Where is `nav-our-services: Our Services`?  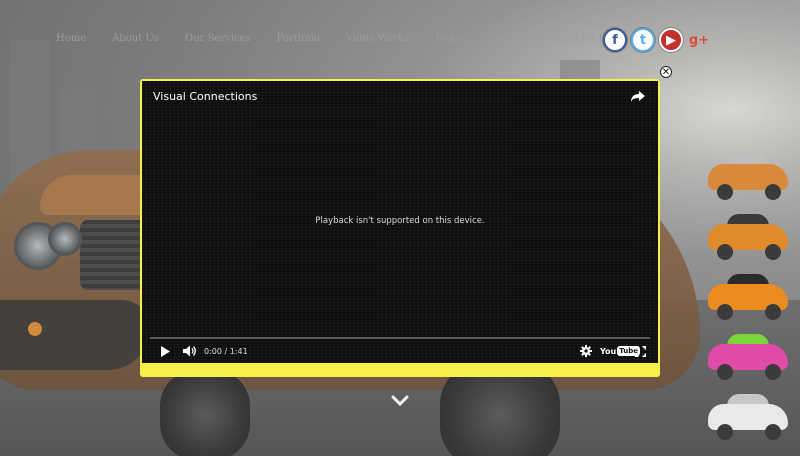
nav-our-services: Our Services is located at coordinates (218, 38).